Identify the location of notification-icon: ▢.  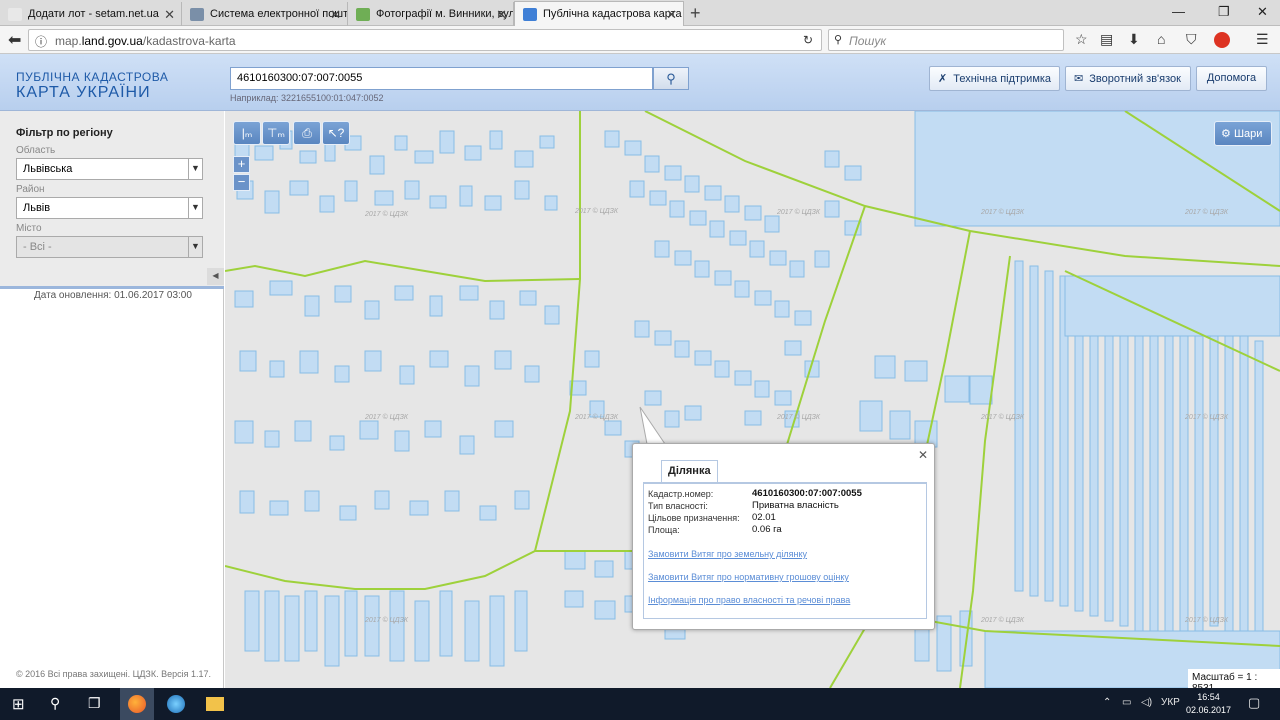
(1254, 703).